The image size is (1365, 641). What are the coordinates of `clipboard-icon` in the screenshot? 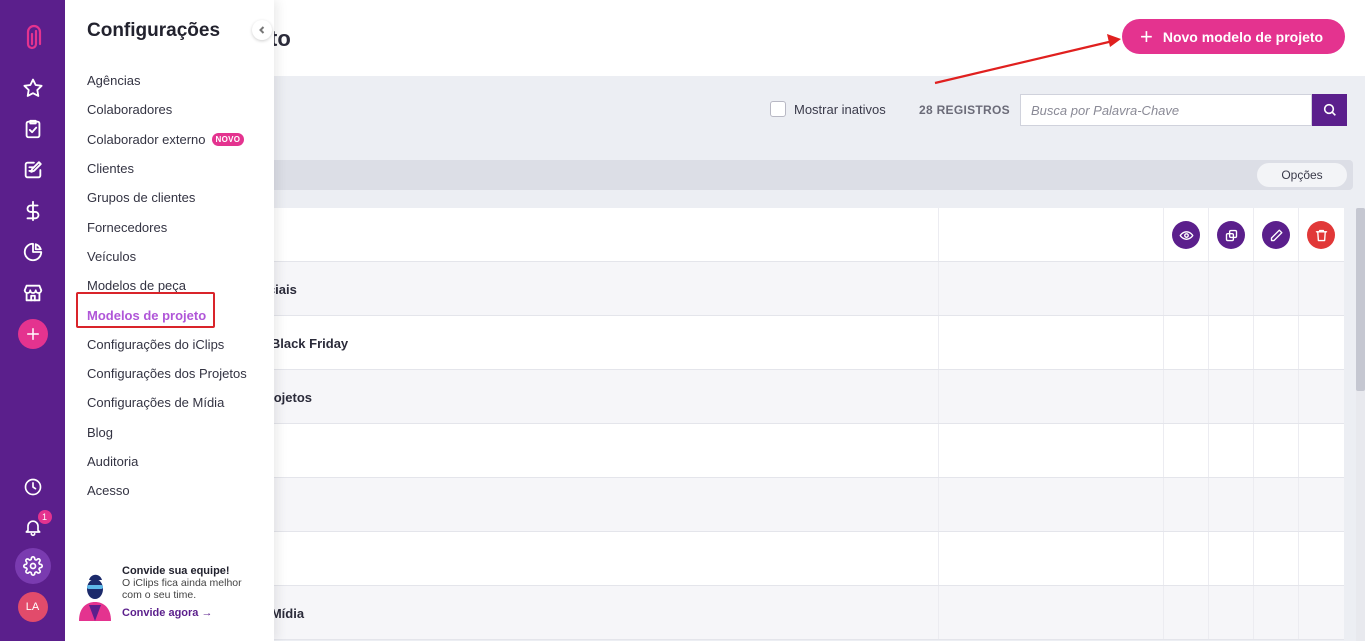 It's located at (33, 129).